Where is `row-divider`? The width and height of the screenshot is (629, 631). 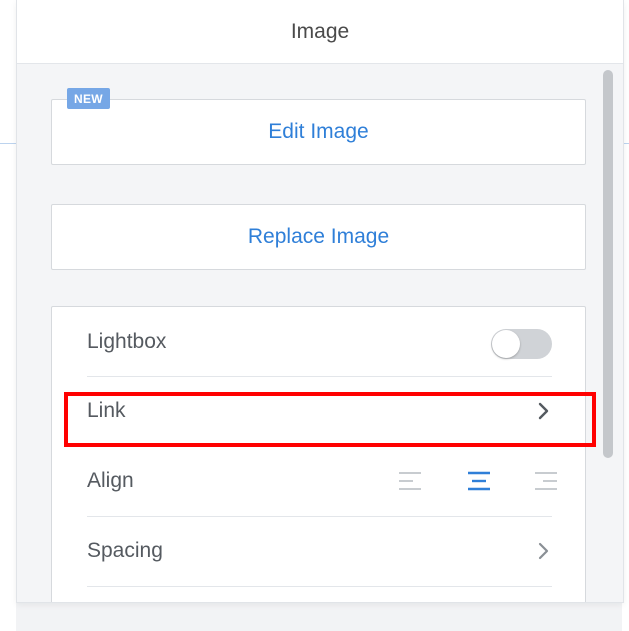 row-divider is located at coordinates (319, 586).